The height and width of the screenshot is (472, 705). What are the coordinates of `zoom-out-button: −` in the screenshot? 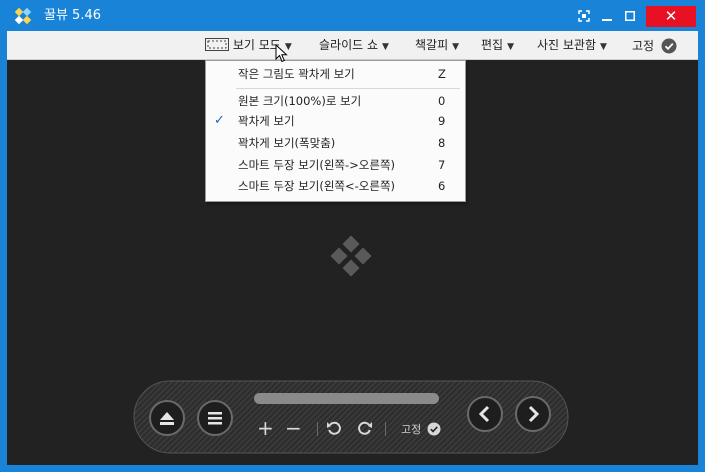 It's located at (293, 428).